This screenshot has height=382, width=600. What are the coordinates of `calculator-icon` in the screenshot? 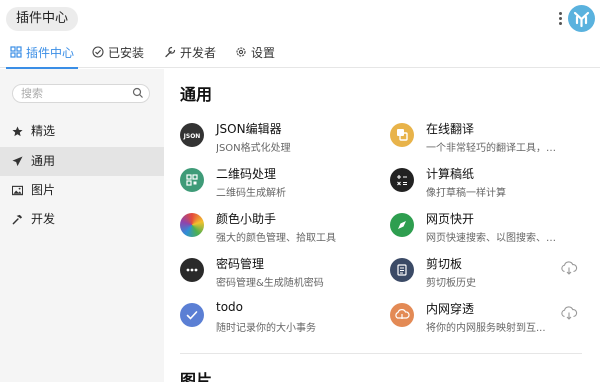 It's located at (402, 180).